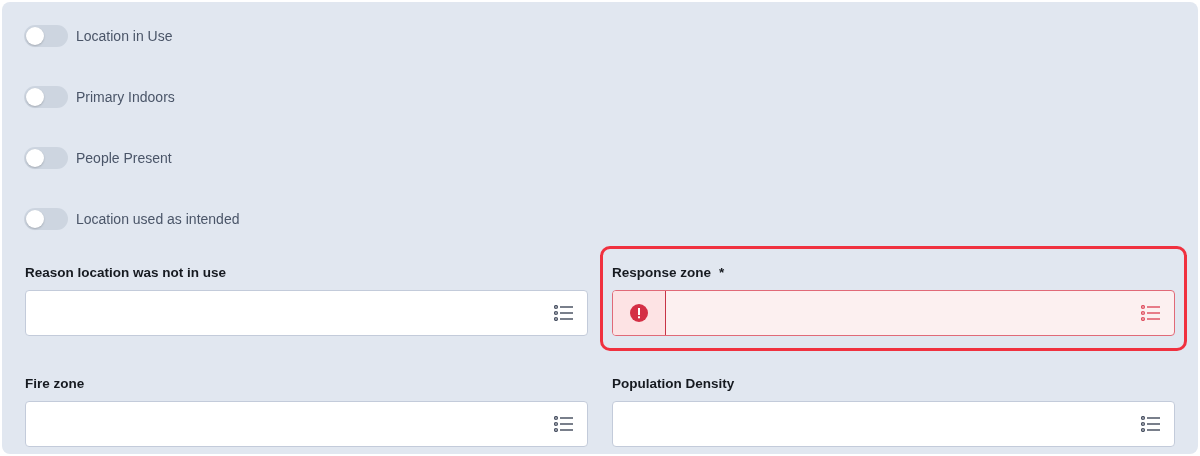 The image size is (1200, 456). Describe the element at coordinates (124, 158) in the screenshot. I see `toggle-label: People Present` at that location.